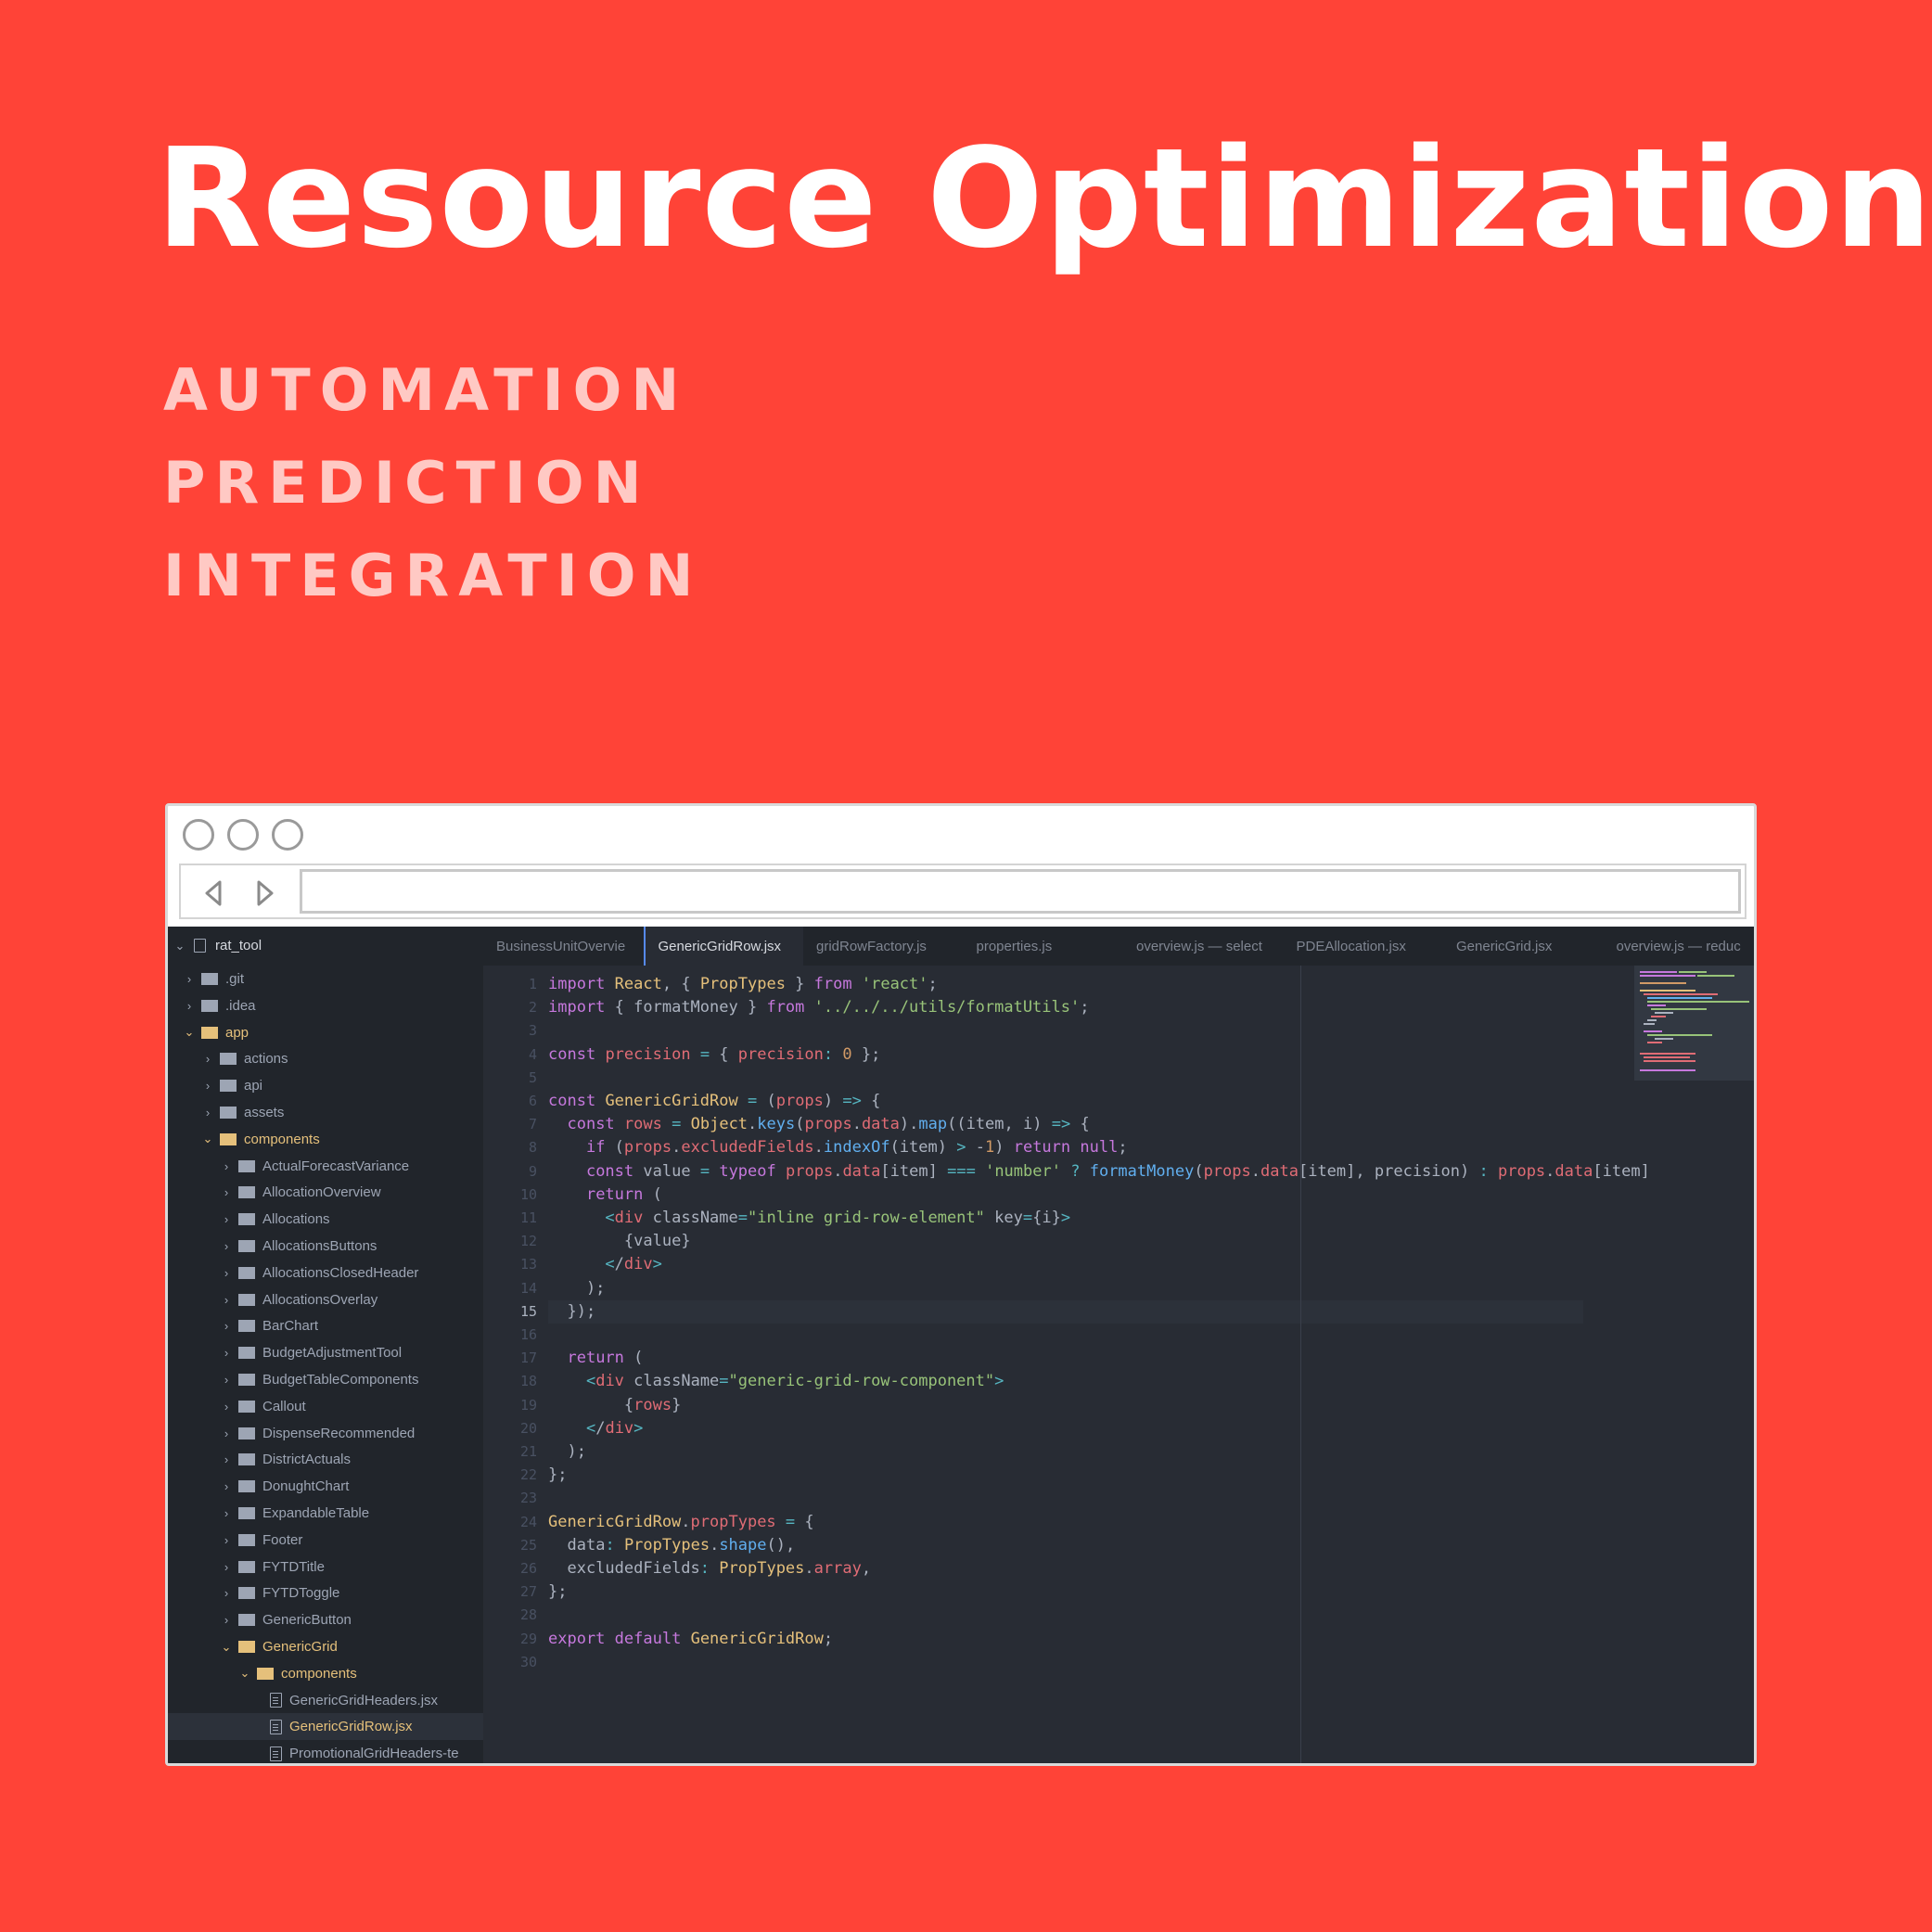  What do you see at coordinates (528, 1592) in the screenshot?
I see `line-number: 27` at bounding box center [528, 1592].